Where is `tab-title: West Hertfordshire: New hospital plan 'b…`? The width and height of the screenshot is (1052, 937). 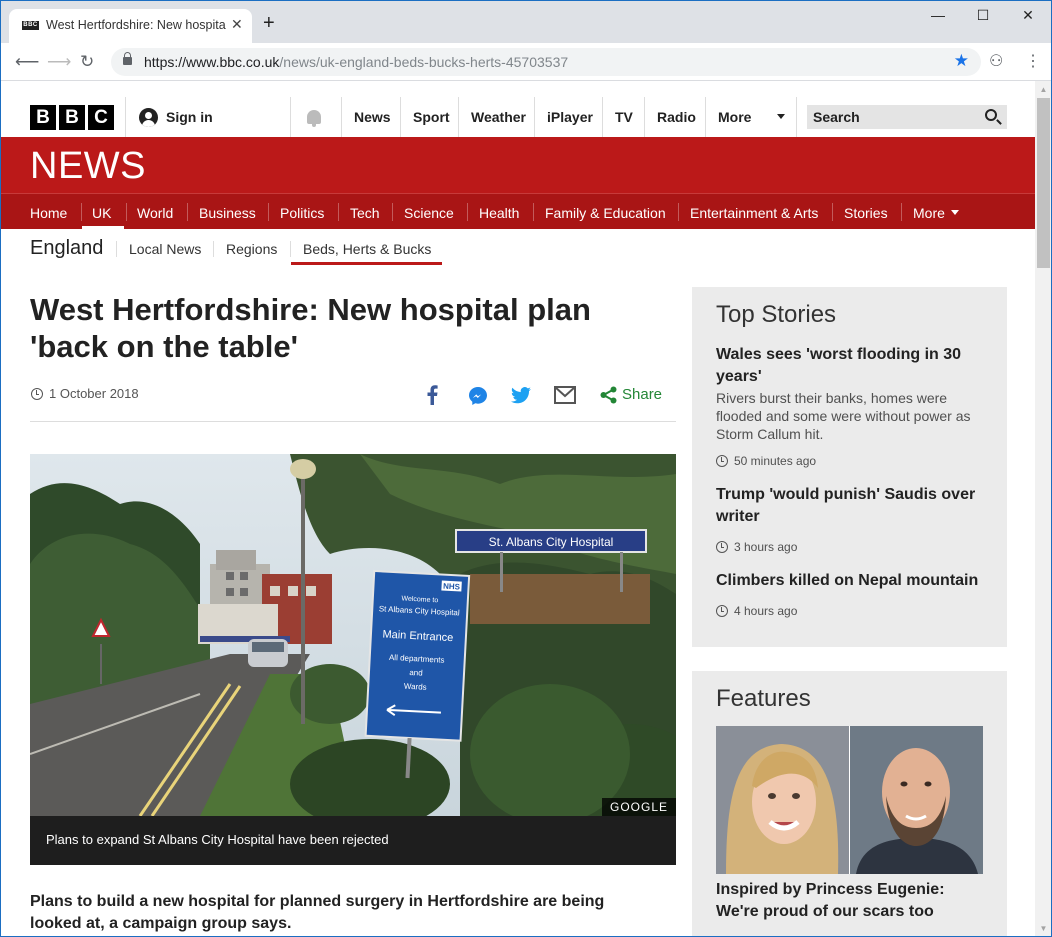 tab-title: West Hertfordshire: New hospital plan 'b… is located at coordinates (136, 25).